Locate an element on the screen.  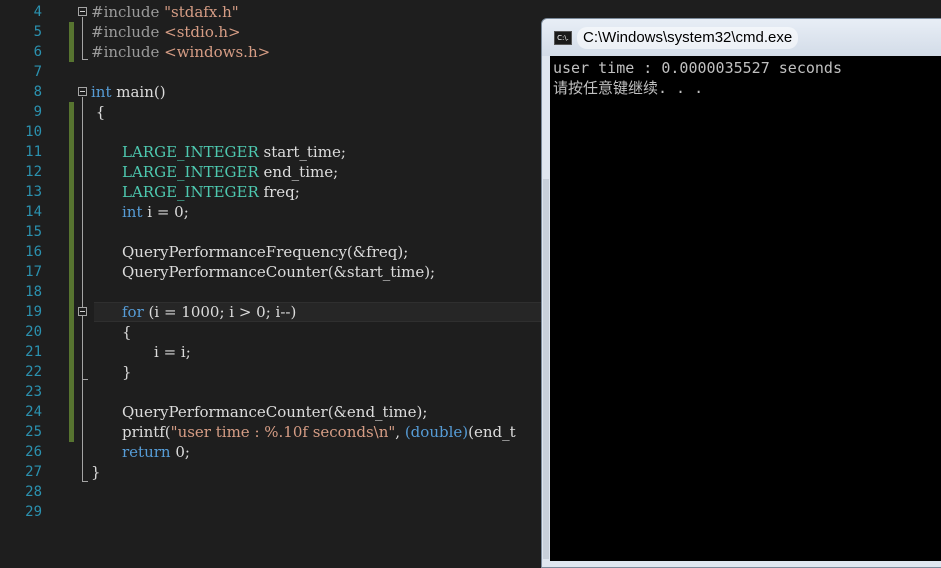
keyword: return is located at coordinates (146, 452).